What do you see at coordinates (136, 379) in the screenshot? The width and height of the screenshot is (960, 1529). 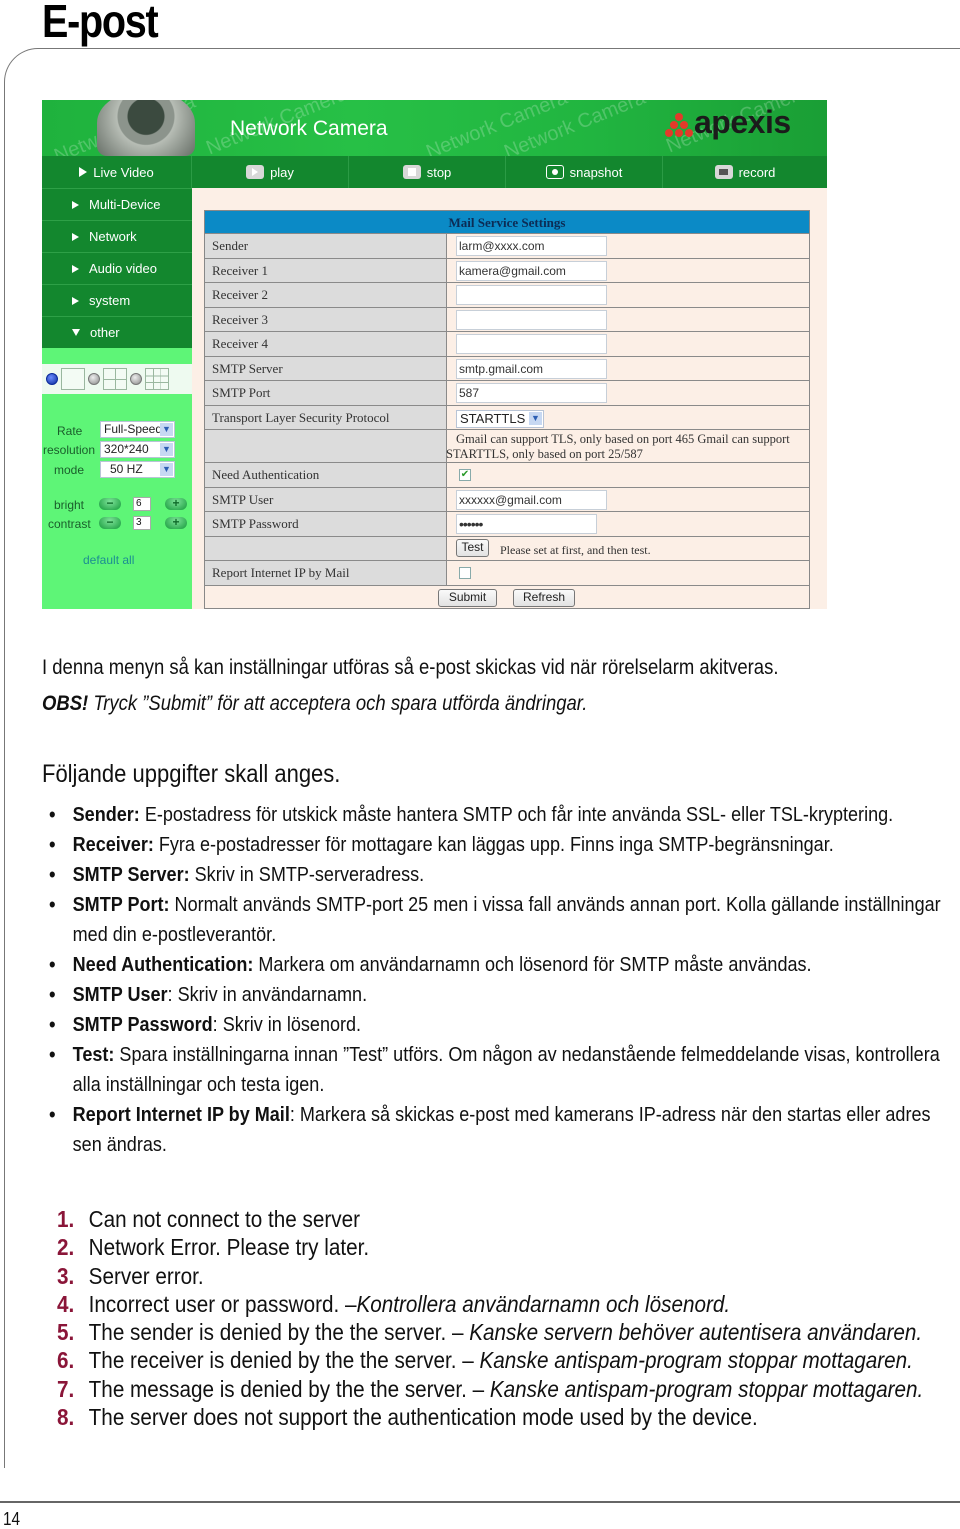 I see `layout-radio-nine` at bounding box center [136, 379].